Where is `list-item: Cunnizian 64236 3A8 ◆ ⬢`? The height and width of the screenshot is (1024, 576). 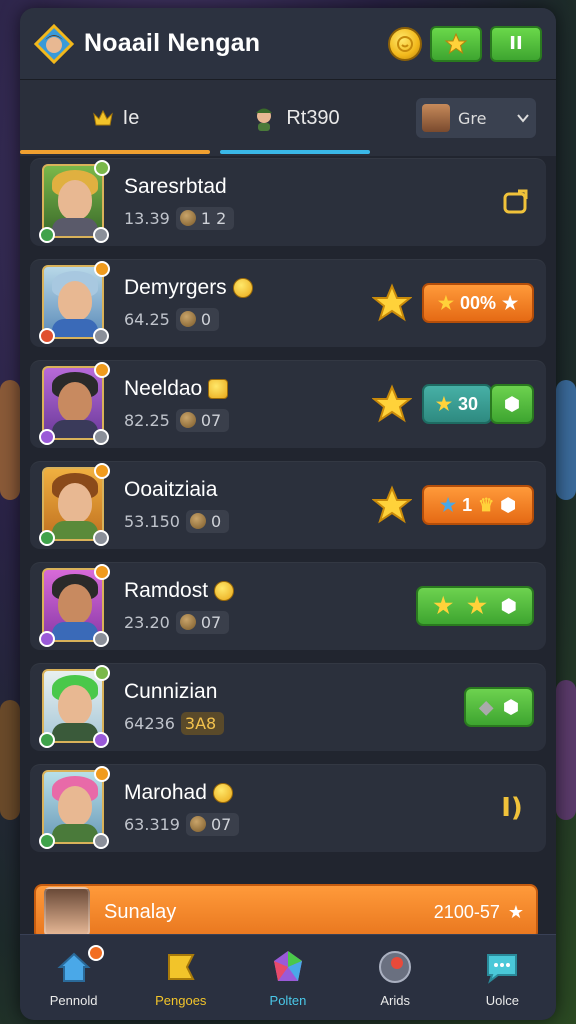 list-item: Cunnizian 64236 3A8 ◆ ⬢ is located at coordinates (288, 707).